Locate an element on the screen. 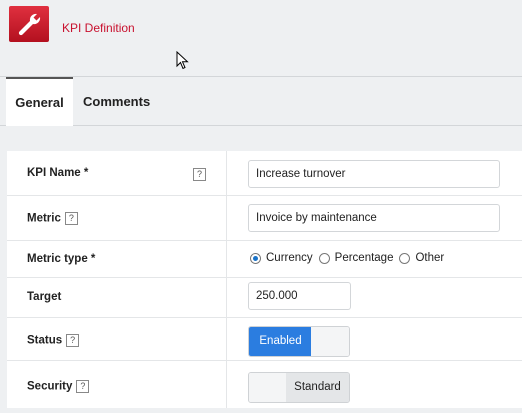 The image size is (522, 413). status-row: Status? Enabled is located at coordinates (264, 339).